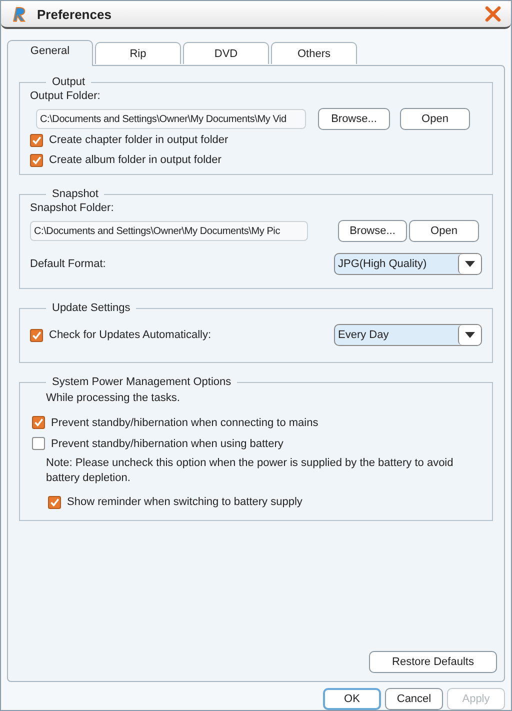 The image size is (512, 711). I want to click on group-title: System Power Management Options, so click(141, 382).